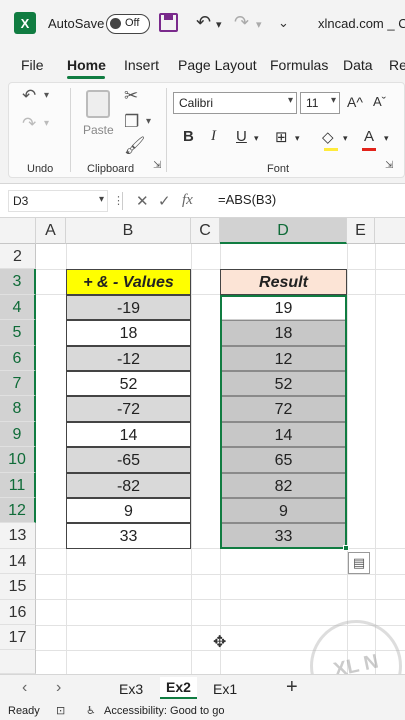 This screenshot has height=720, width=405. What do you see at coordinates (18, 511) in the screenshot?
I see `row-header: 12` at bounding box center [18, 511].